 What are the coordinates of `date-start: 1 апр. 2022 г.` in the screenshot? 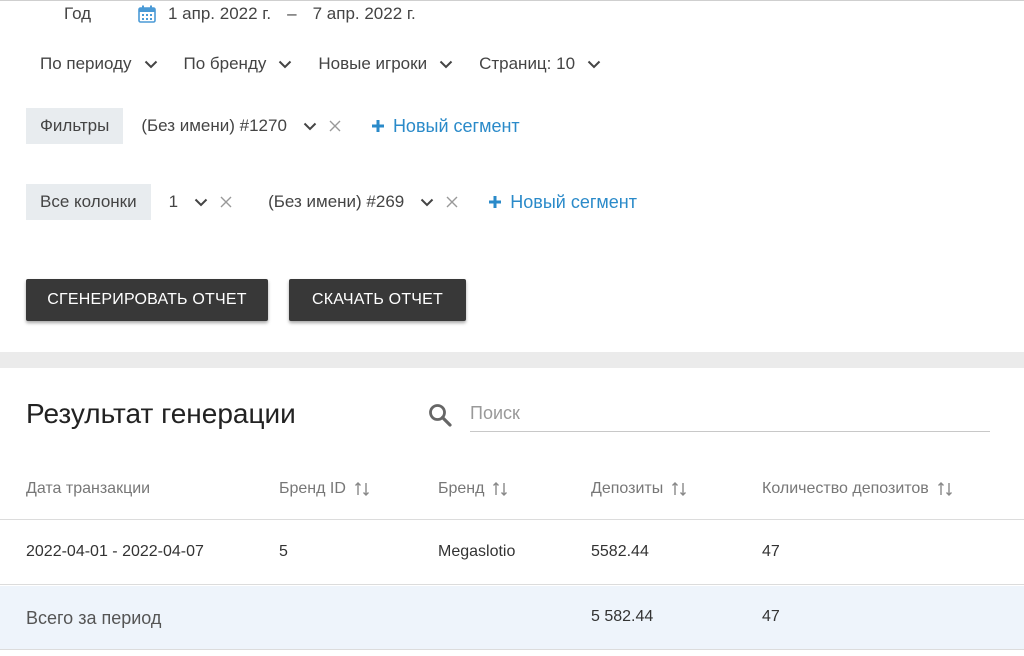 It's located at (219, 14).